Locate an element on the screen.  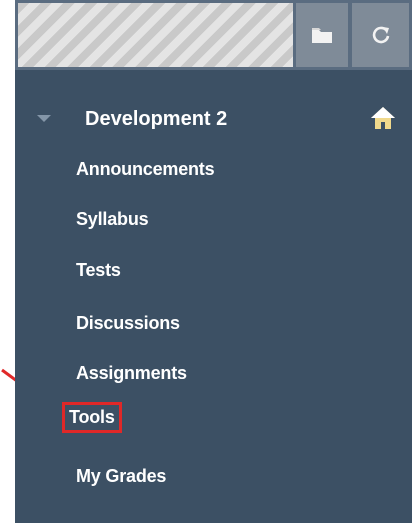
course-header: Development 2 is located at coordinates (213, 120).